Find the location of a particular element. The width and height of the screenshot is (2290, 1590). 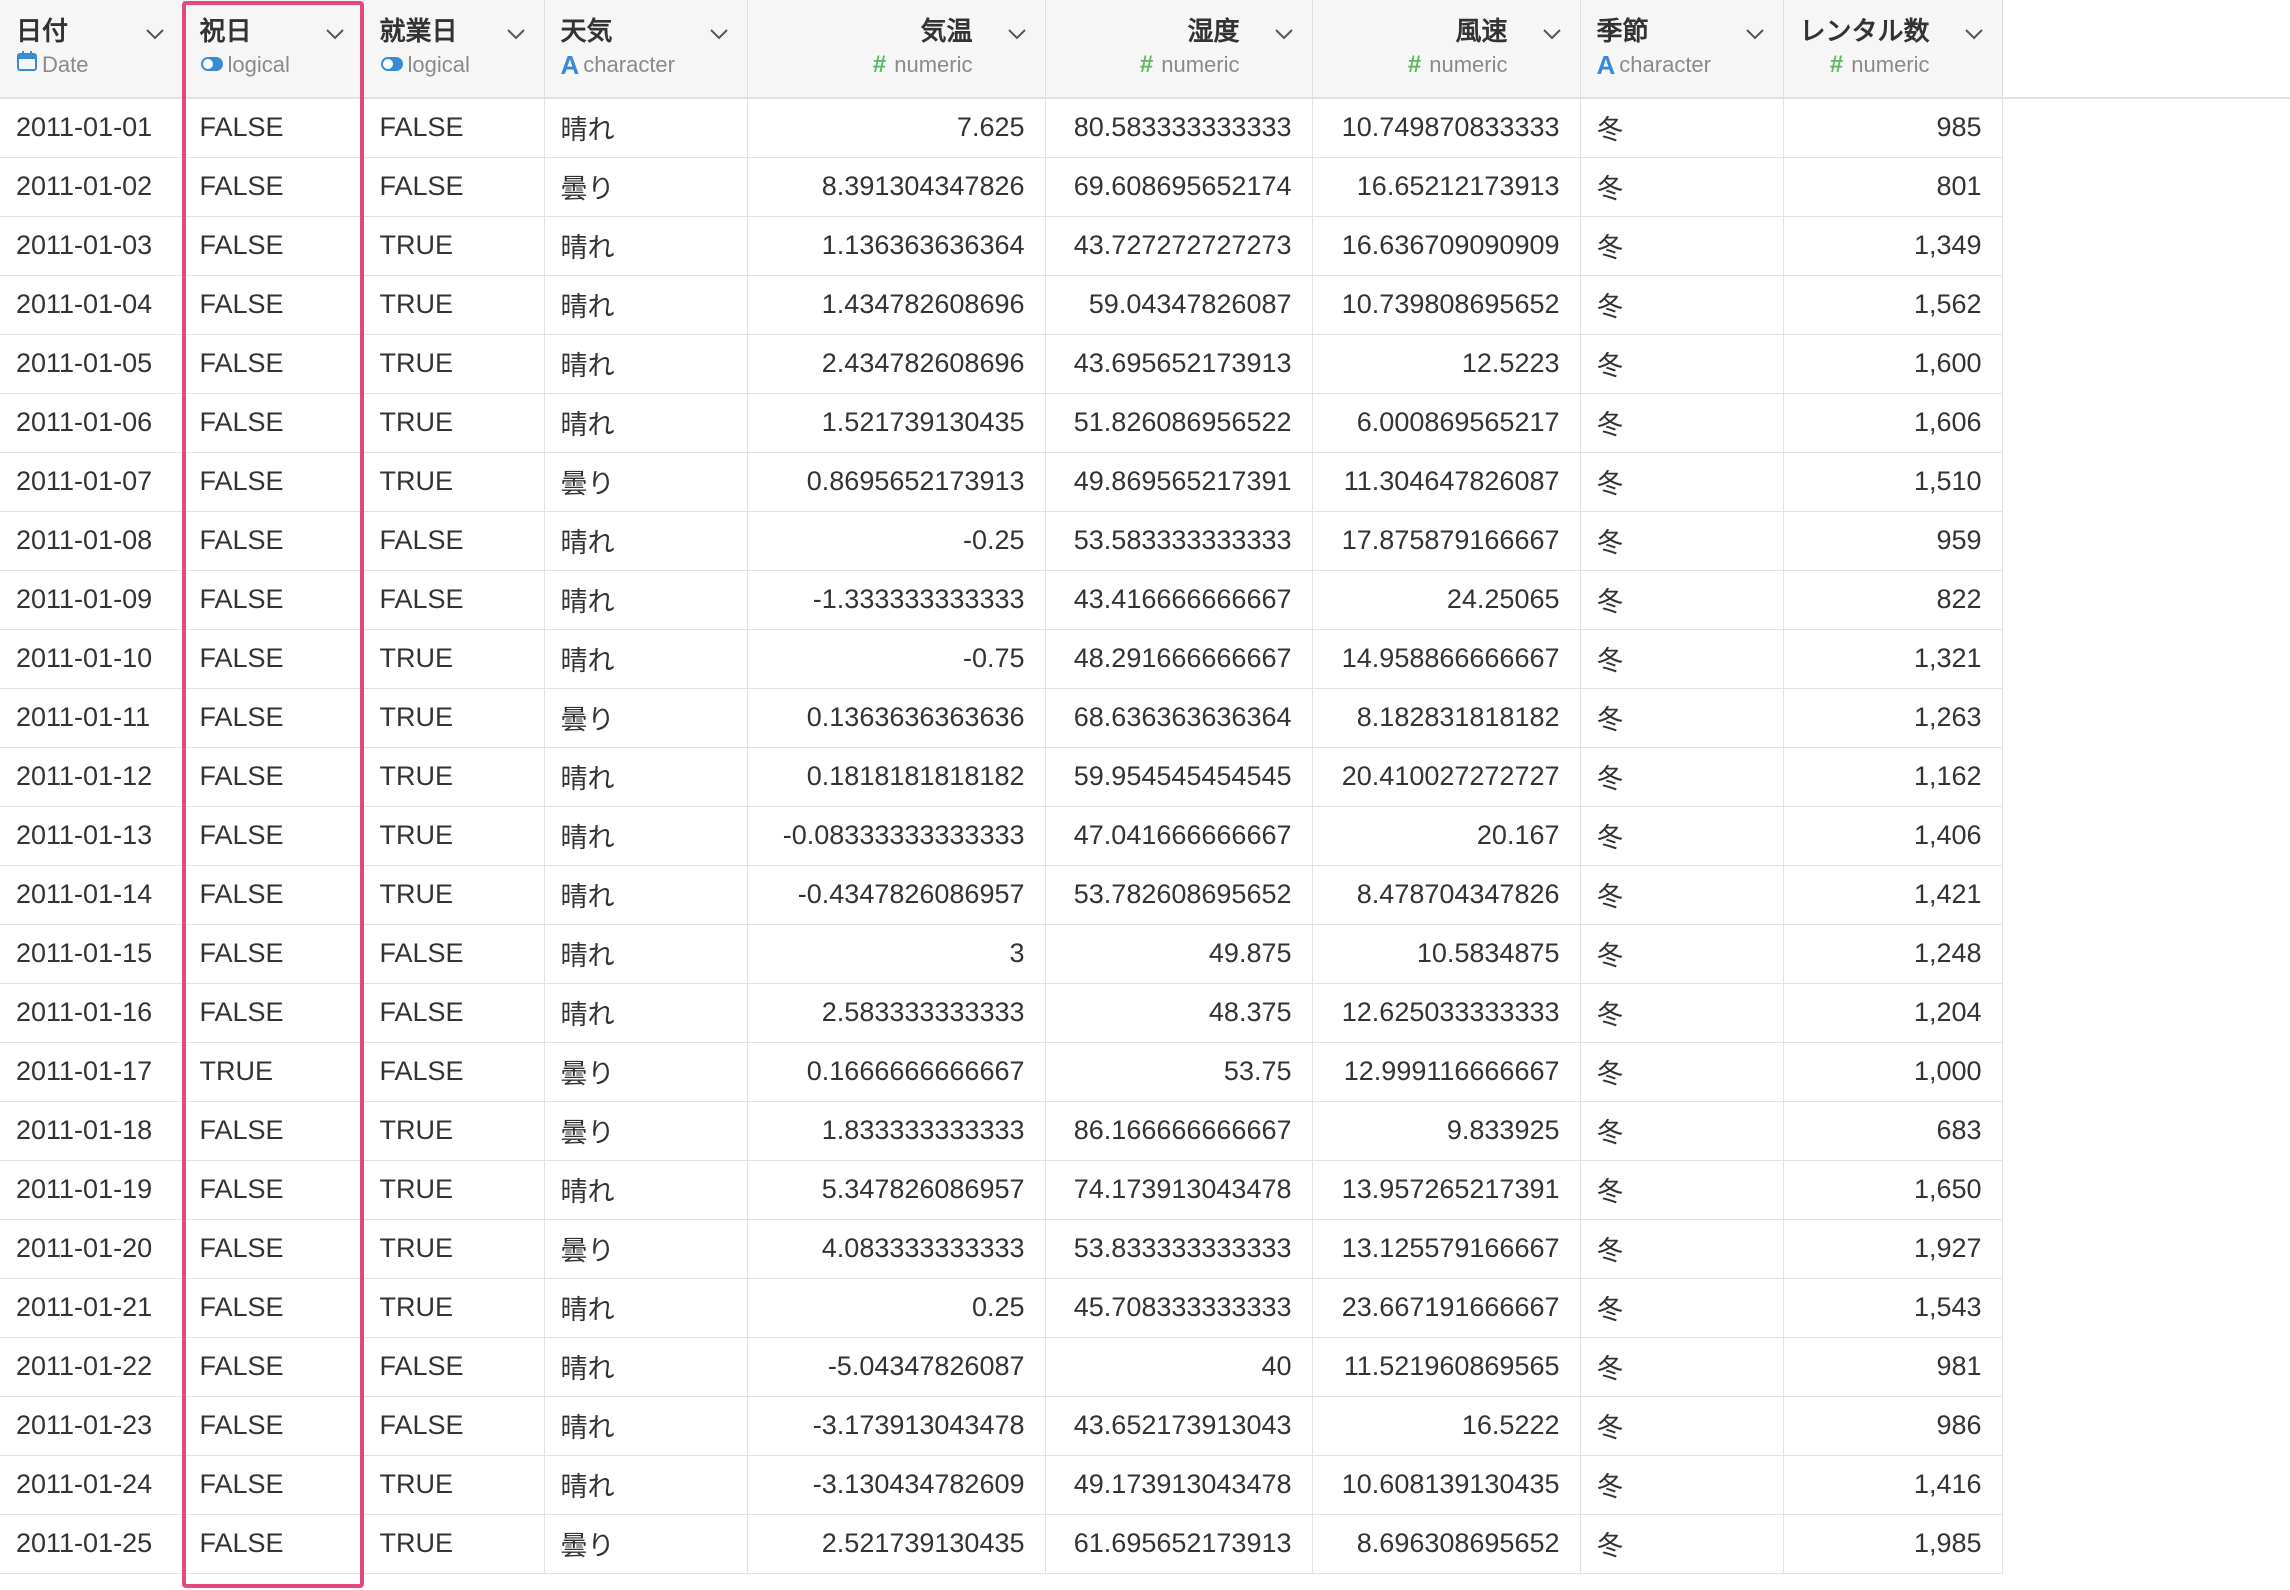

cell-rental-count: 1,543 is located at coordinates (1893, 1308).